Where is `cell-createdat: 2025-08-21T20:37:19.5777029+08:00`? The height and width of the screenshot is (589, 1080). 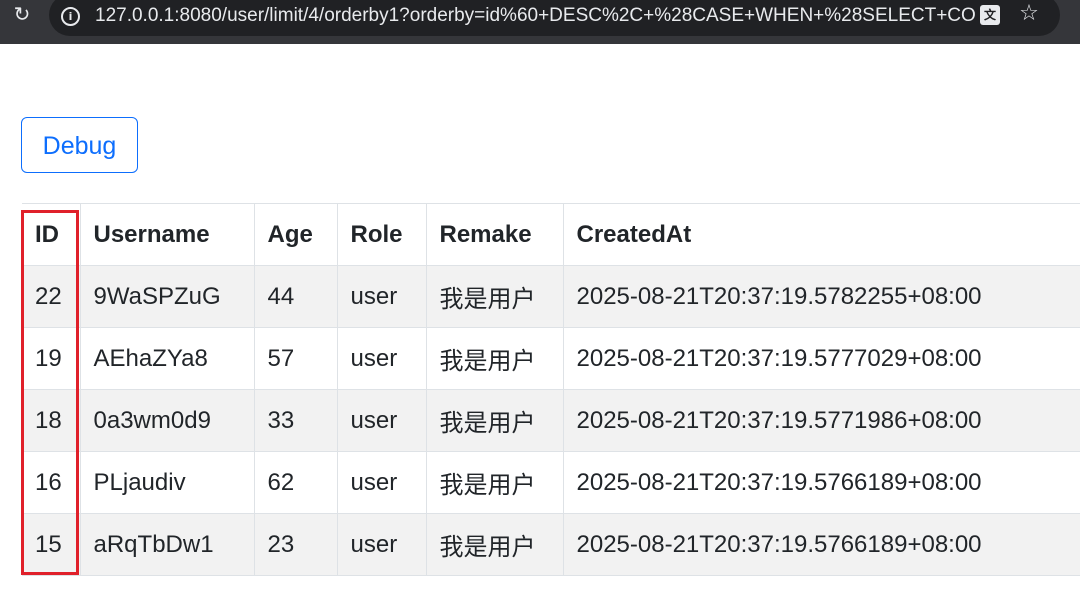 cell-createdat: 2025-08-21T20:37:19.5777029+08:00 is located at coordinates (821, 358).